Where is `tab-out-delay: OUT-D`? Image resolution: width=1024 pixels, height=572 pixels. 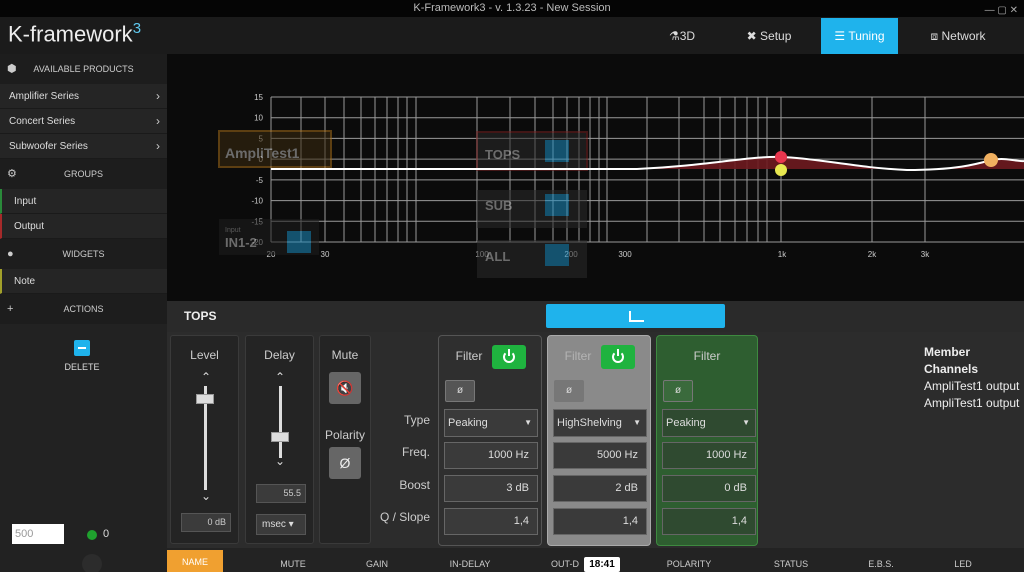
tab-out-delay: OUT-D is located at coordinates (565, 564).